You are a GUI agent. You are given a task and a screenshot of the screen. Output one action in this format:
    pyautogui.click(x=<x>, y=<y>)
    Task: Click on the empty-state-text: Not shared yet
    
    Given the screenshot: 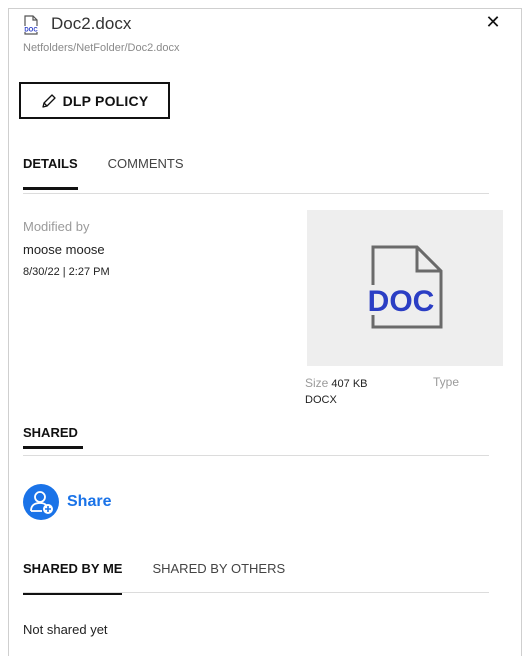 What is the action you would take?
    pyautogui.click(x=65, y=629)
    